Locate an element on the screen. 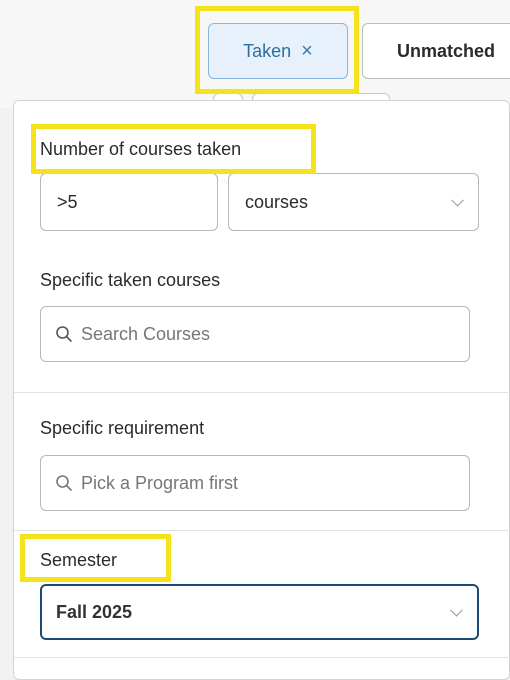 This screenshot has height=680, width=510. semester-label: Semester is located at coordinates (79, 560).